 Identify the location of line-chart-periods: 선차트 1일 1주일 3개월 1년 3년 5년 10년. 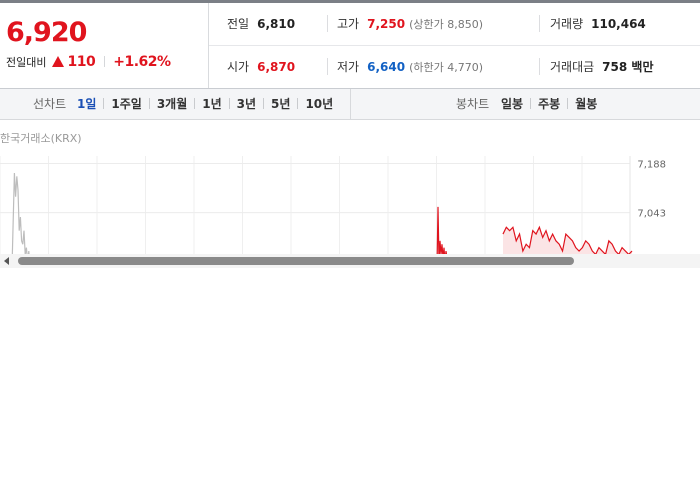
(175, 104).